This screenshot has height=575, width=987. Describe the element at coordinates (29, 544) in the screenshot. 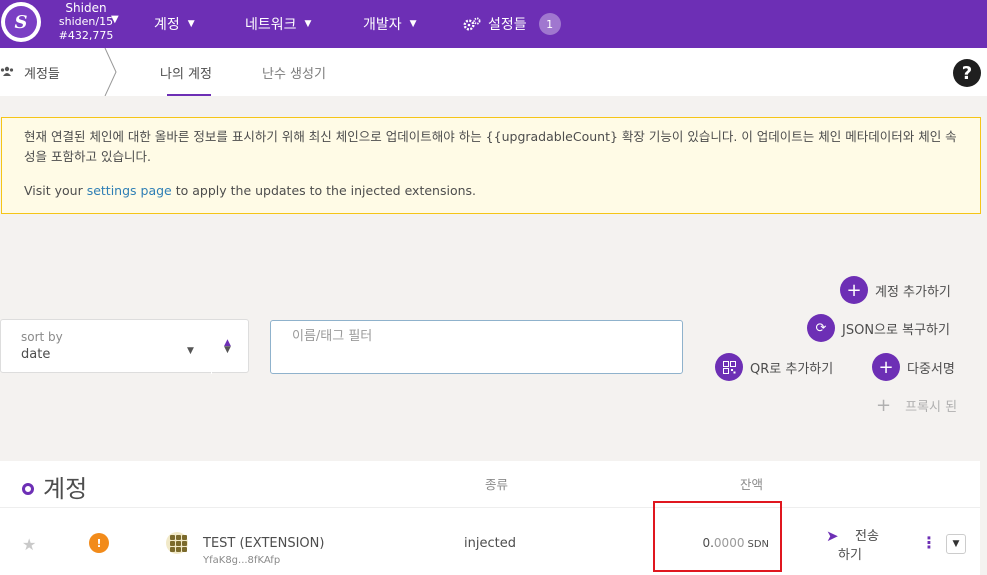

I see `star-icon: ★` at that location.